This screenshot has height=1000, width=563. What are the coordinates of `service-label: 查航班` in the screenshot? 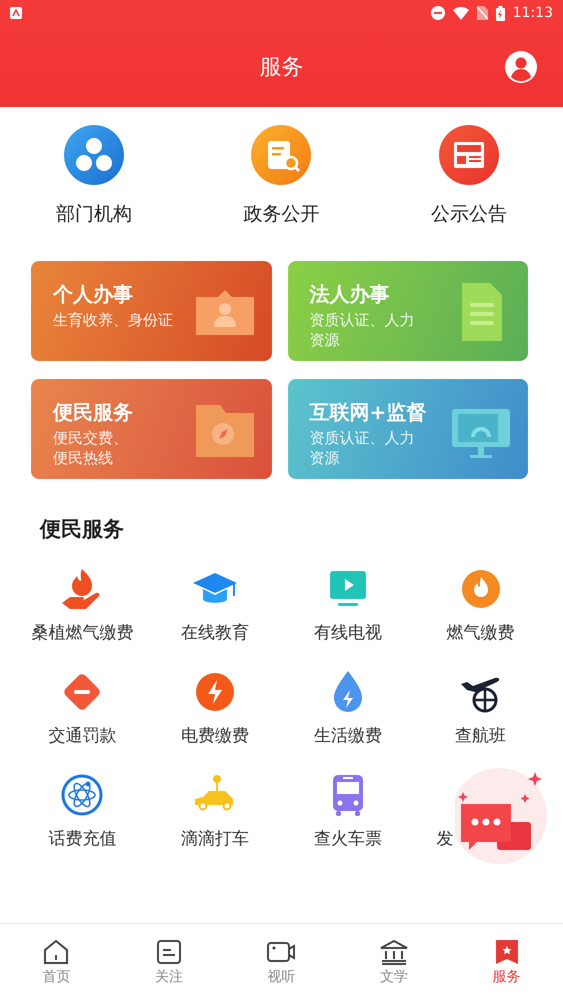 It's located at (480, 735).